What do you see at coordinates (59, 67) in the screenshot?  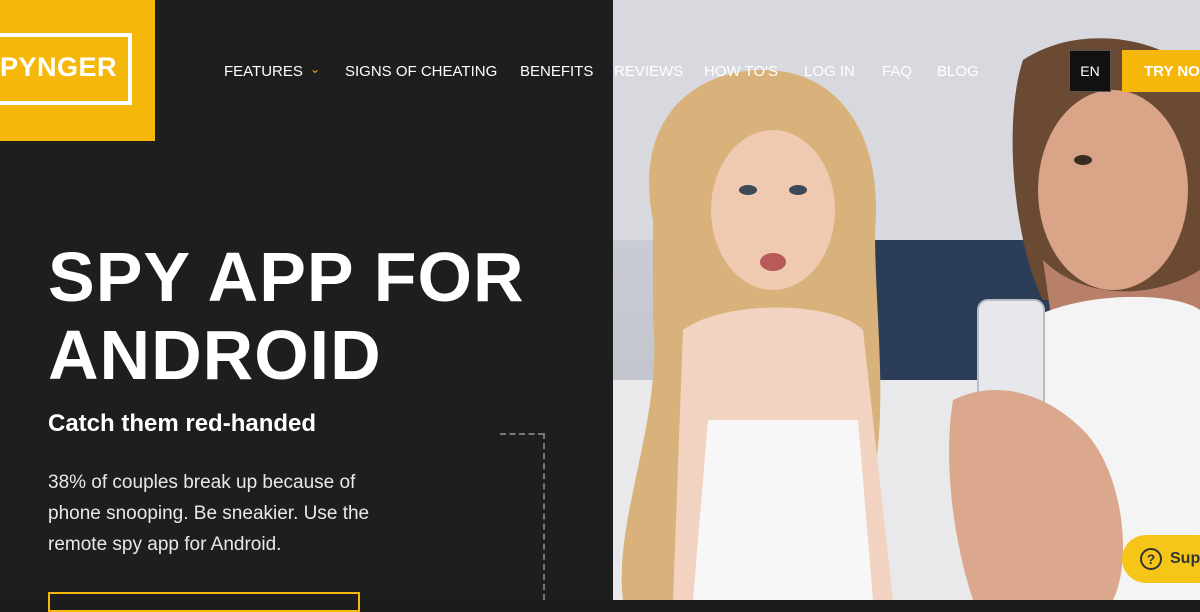 I see `logo-text: PYNGER` at bounding box center [59, 67].